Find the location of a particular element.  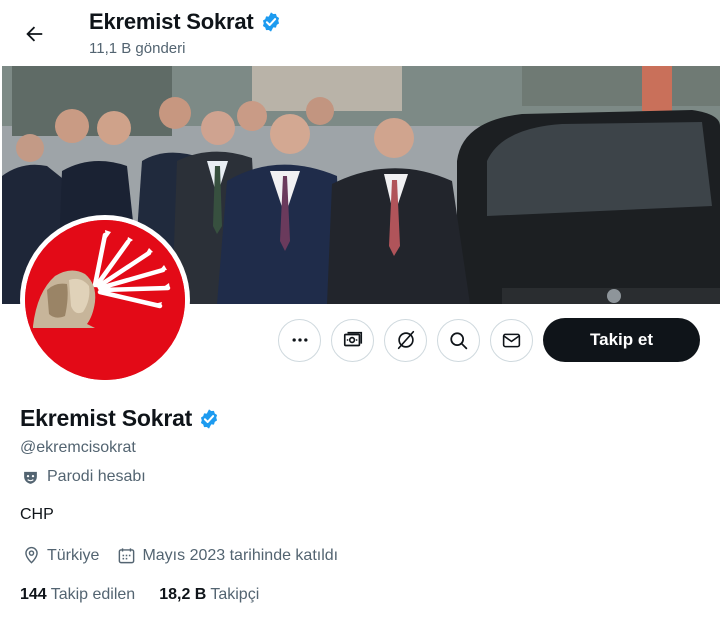

profile-name: Ekremist Sokrat is located at coordinates (106, 418).